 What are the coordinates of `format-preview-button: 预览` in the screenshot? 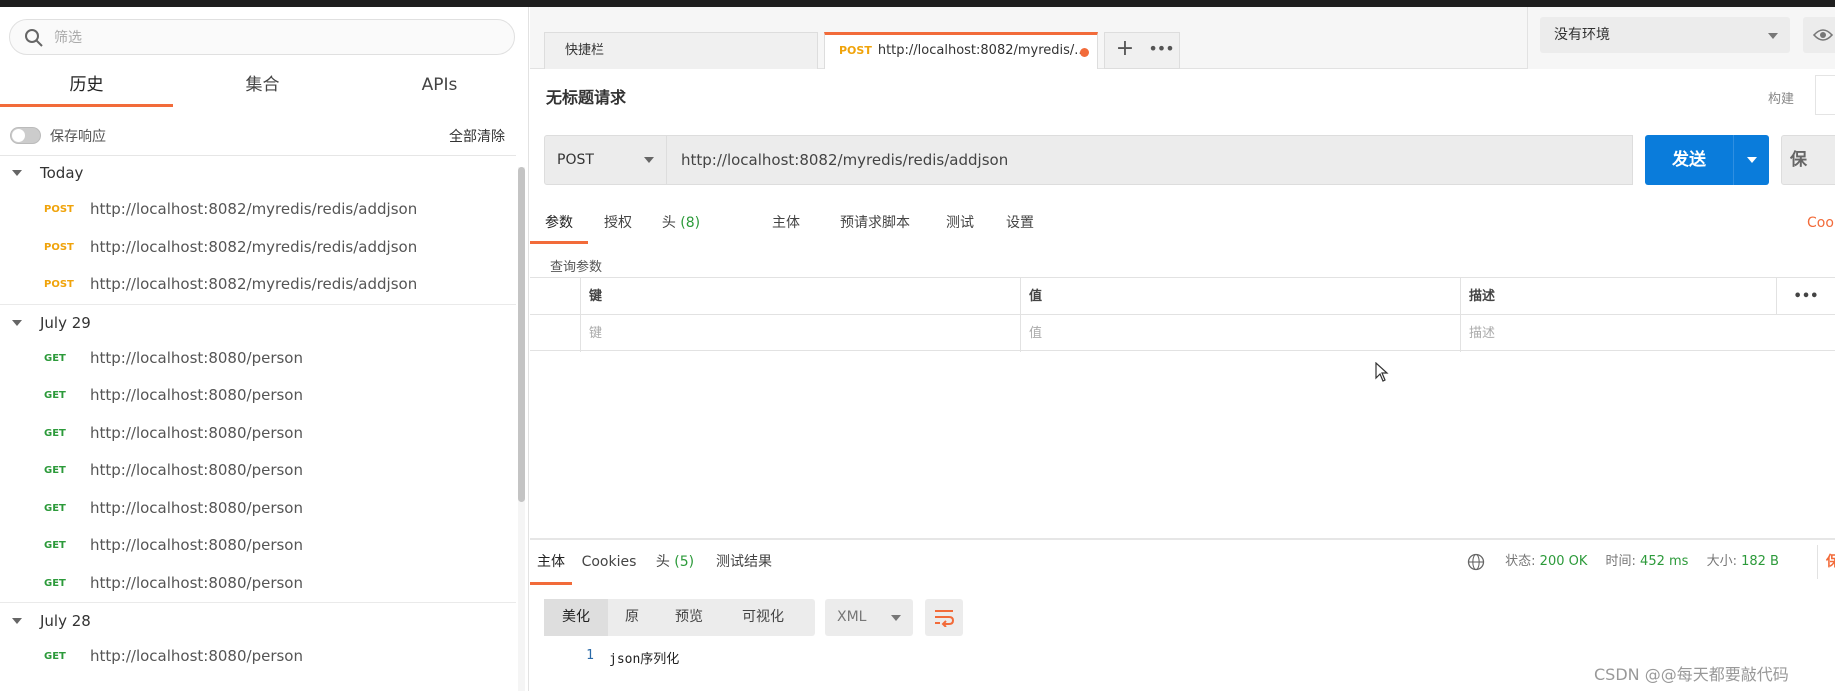 It's located at (689, 617).